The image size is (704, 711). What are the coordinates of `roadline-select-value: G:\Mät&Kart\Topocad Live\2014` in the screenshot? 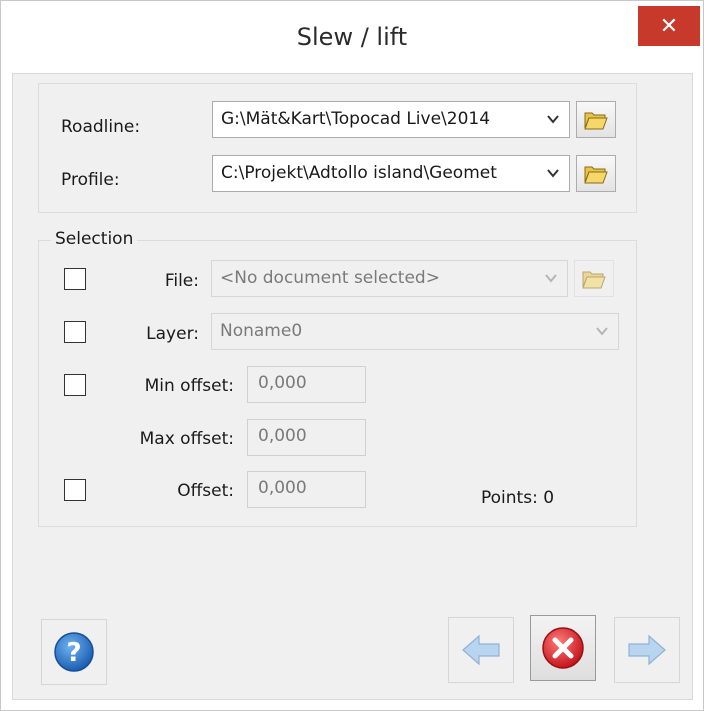 It's located at (356, 119).